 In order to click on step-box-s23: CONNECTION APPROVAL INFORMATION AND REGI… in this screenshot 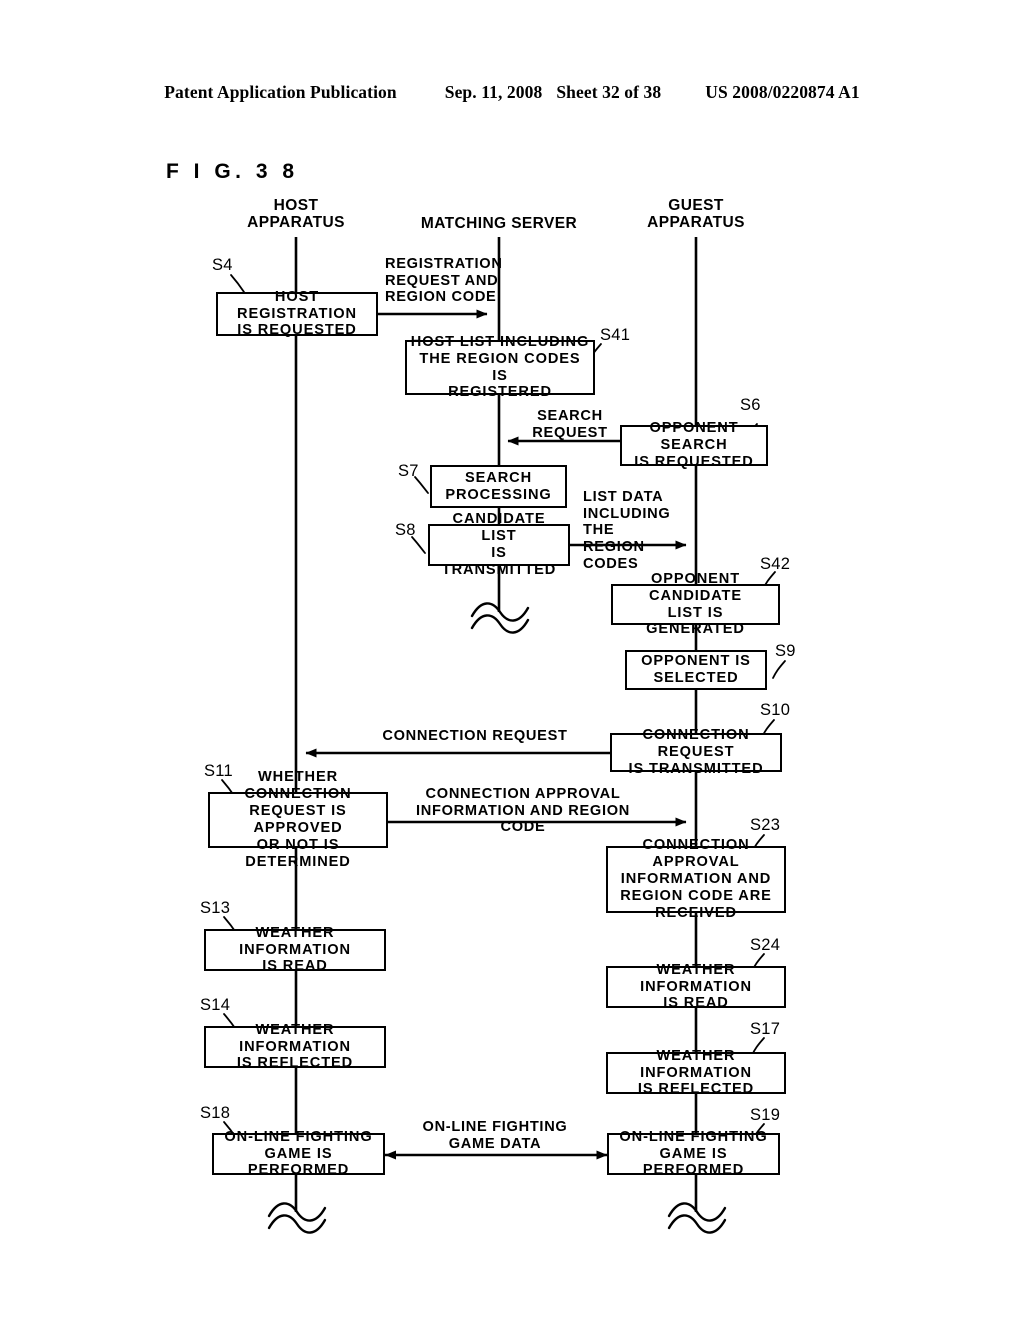, I will do `click(696, 879)`.